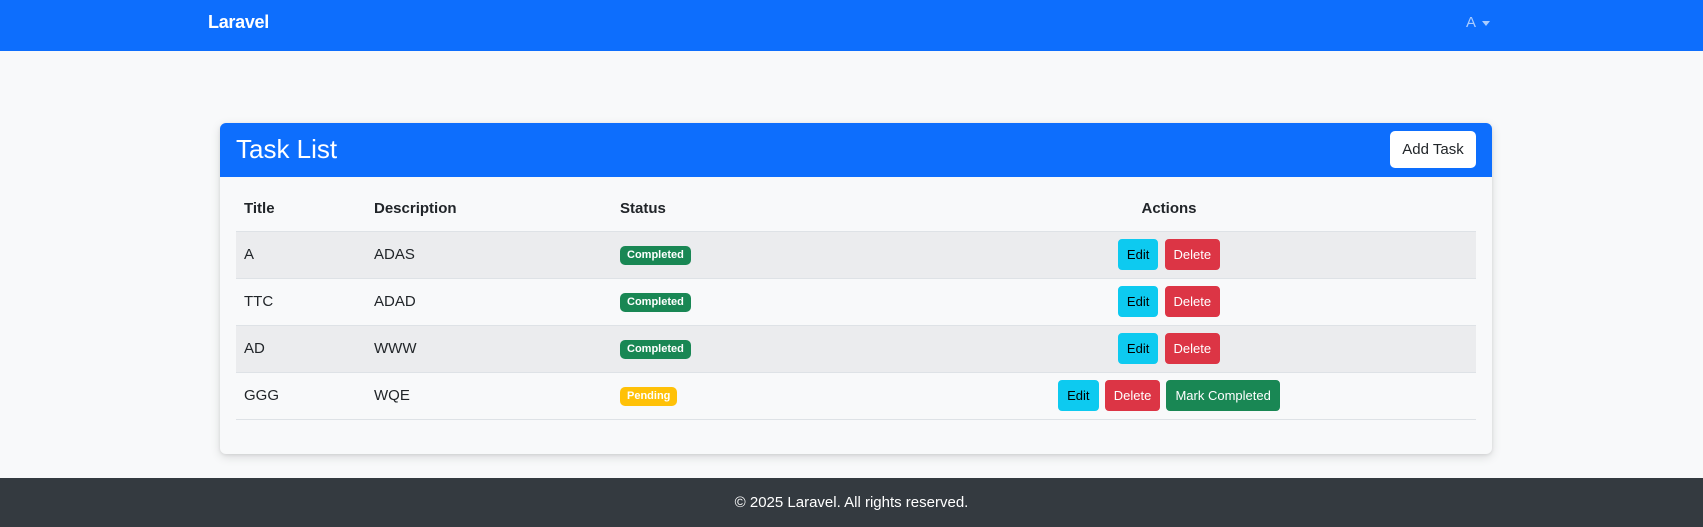 This screenshot has height=527, width=1703. I want to click on header-actions: Actions, so click(1169, 209).